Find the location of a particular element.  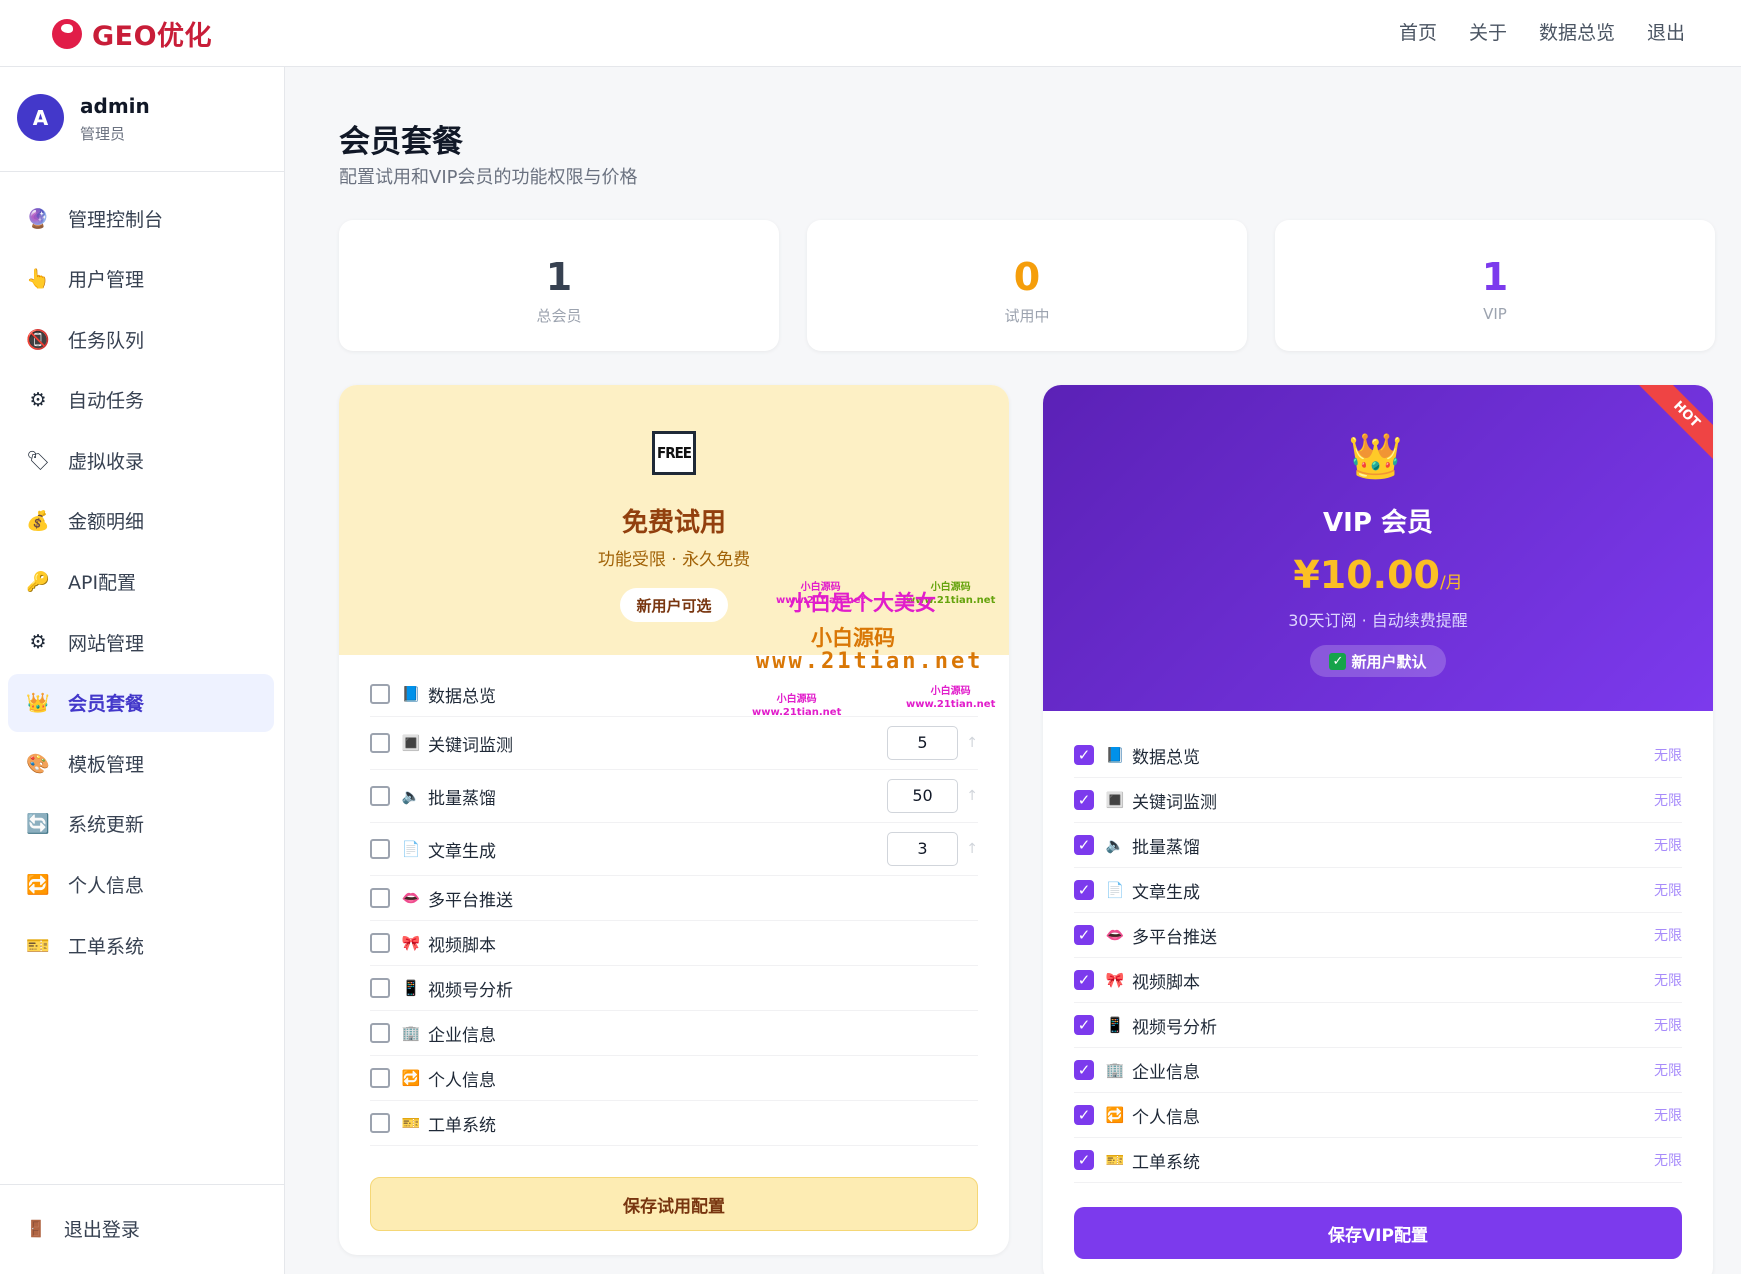

sidebar-item: 👆 用户管理 is located at coordinates (141, 279).